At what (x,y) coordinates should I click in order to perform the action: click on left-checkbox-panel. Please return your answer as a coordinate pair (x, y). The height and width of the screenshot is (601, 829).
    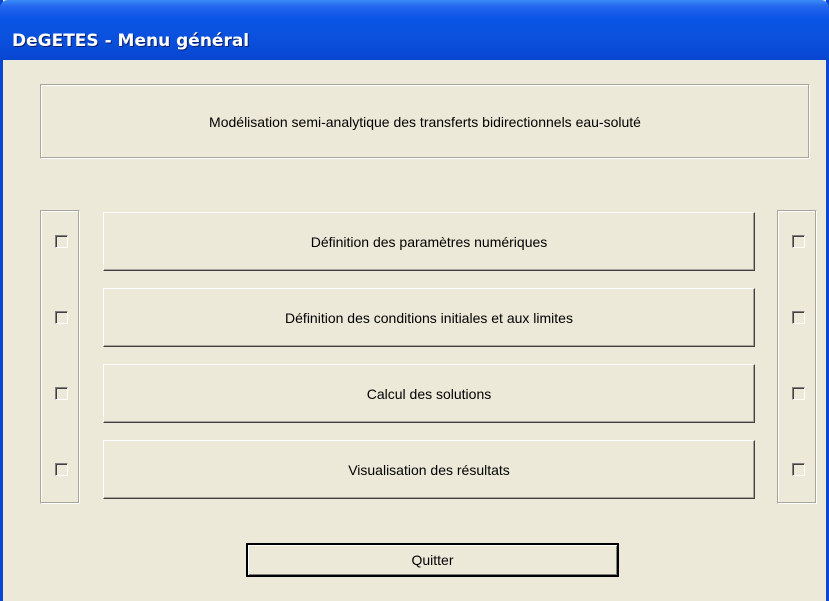
    Looking at the image, I should click on (60, 357).